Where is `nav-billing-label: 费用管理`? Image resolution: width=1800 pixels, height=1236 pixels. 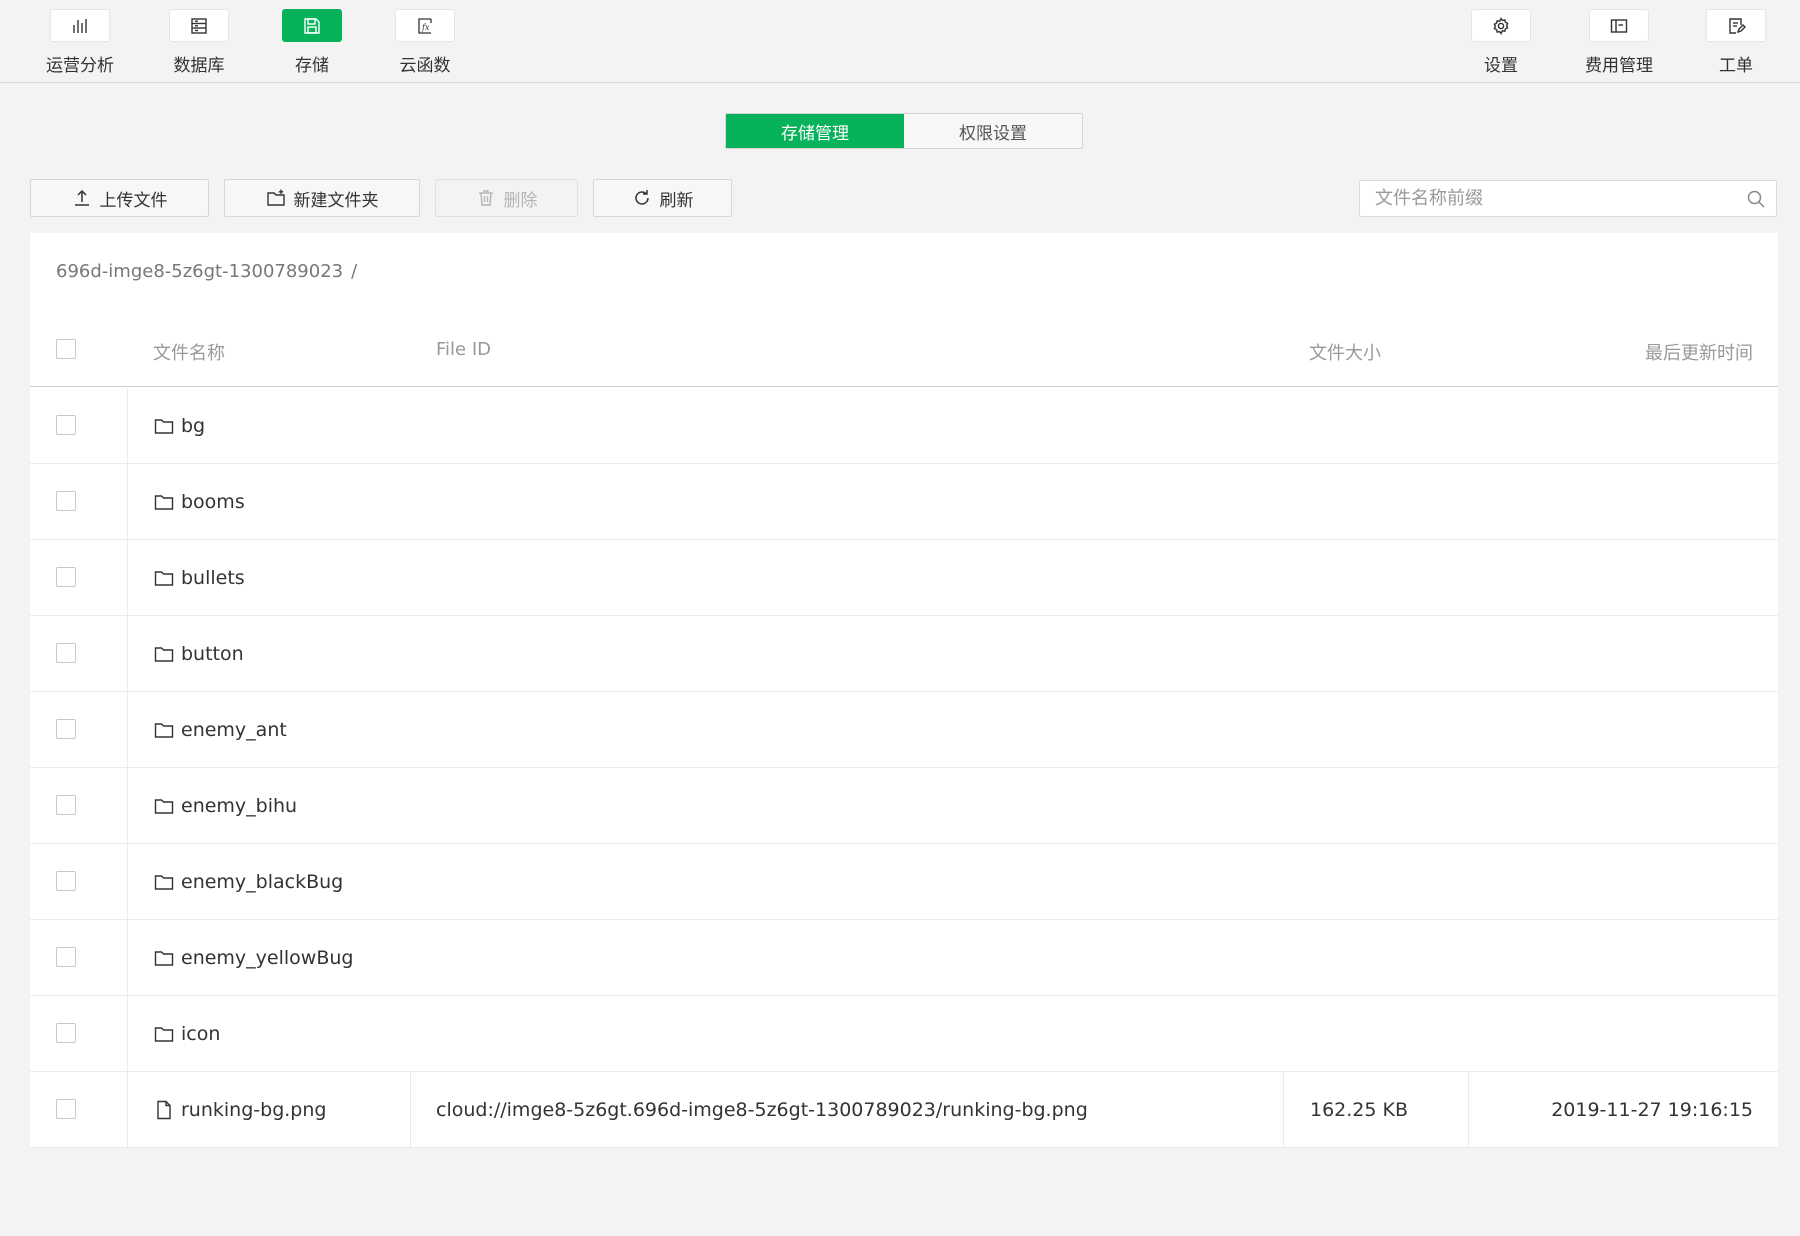
nav-billing-label: 费用管理 is located at coordinates (1619, 66).